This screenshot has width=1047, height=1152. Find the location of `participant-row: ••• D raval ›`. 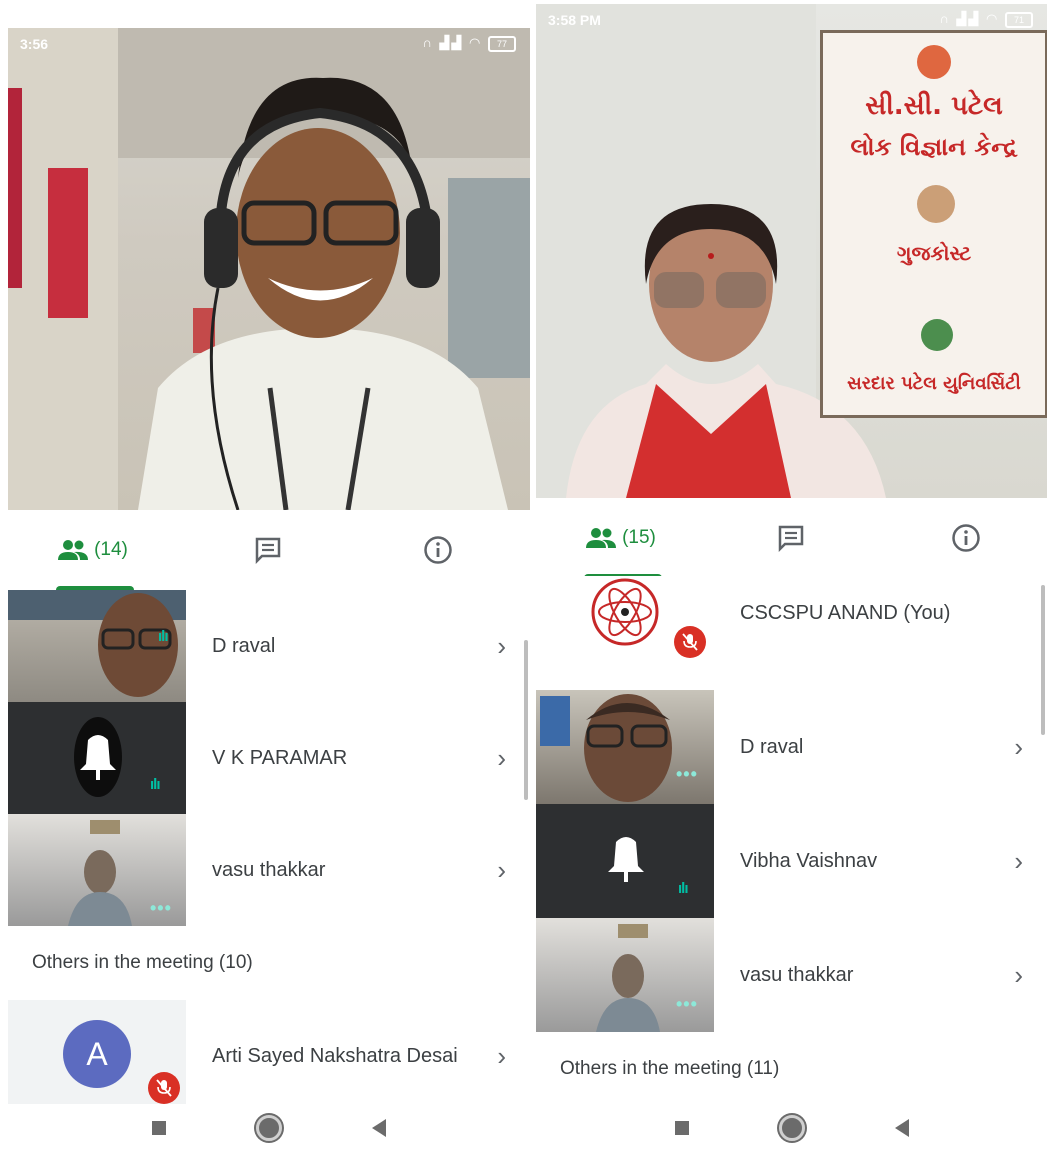

participant-row: ••• D raval › is located at coordinates (791, 747).